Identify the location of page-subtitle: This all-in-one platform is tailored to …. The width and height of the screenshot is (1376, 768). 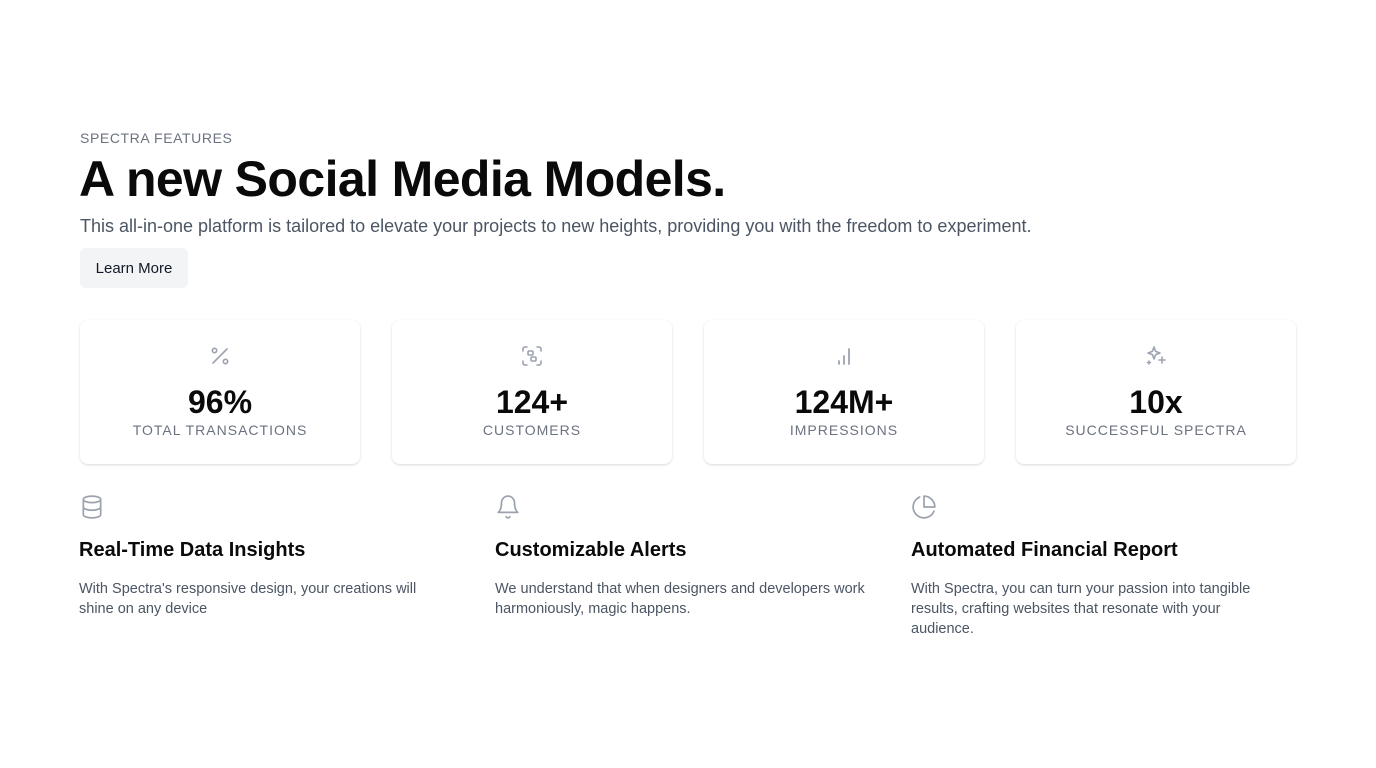
(556, 226).